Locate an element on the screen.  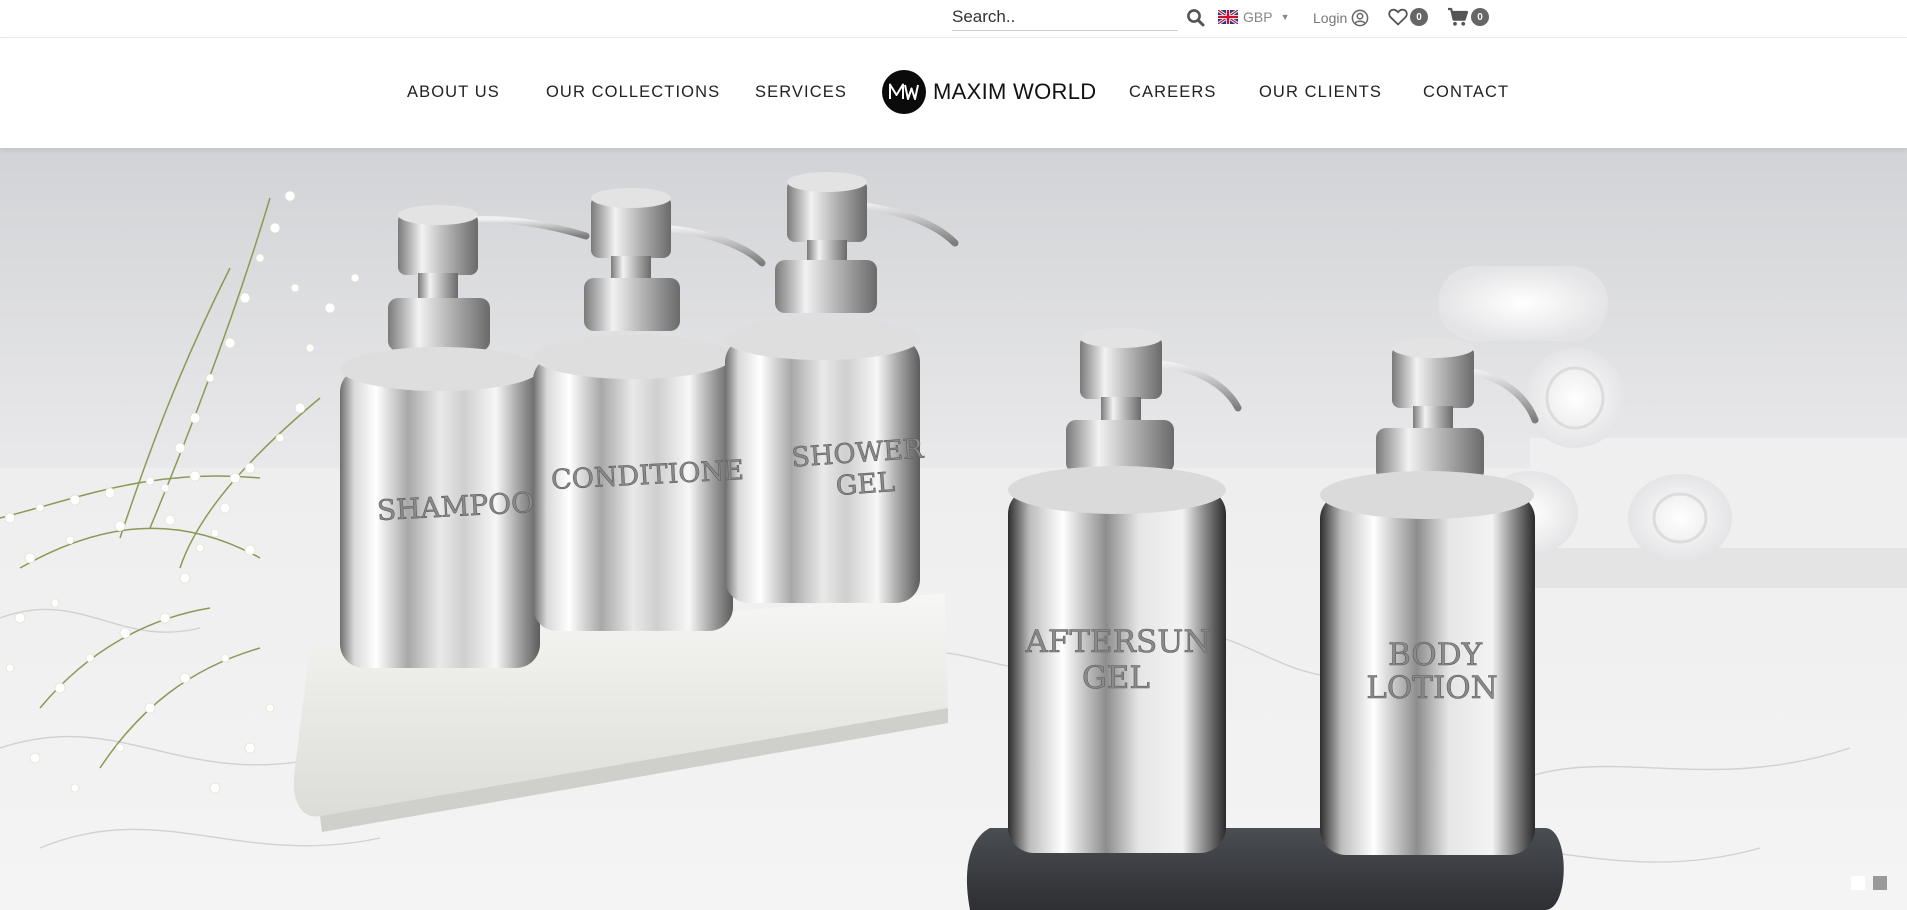
label-body-lotion: LOTION is located at coordinates (1431, 688).